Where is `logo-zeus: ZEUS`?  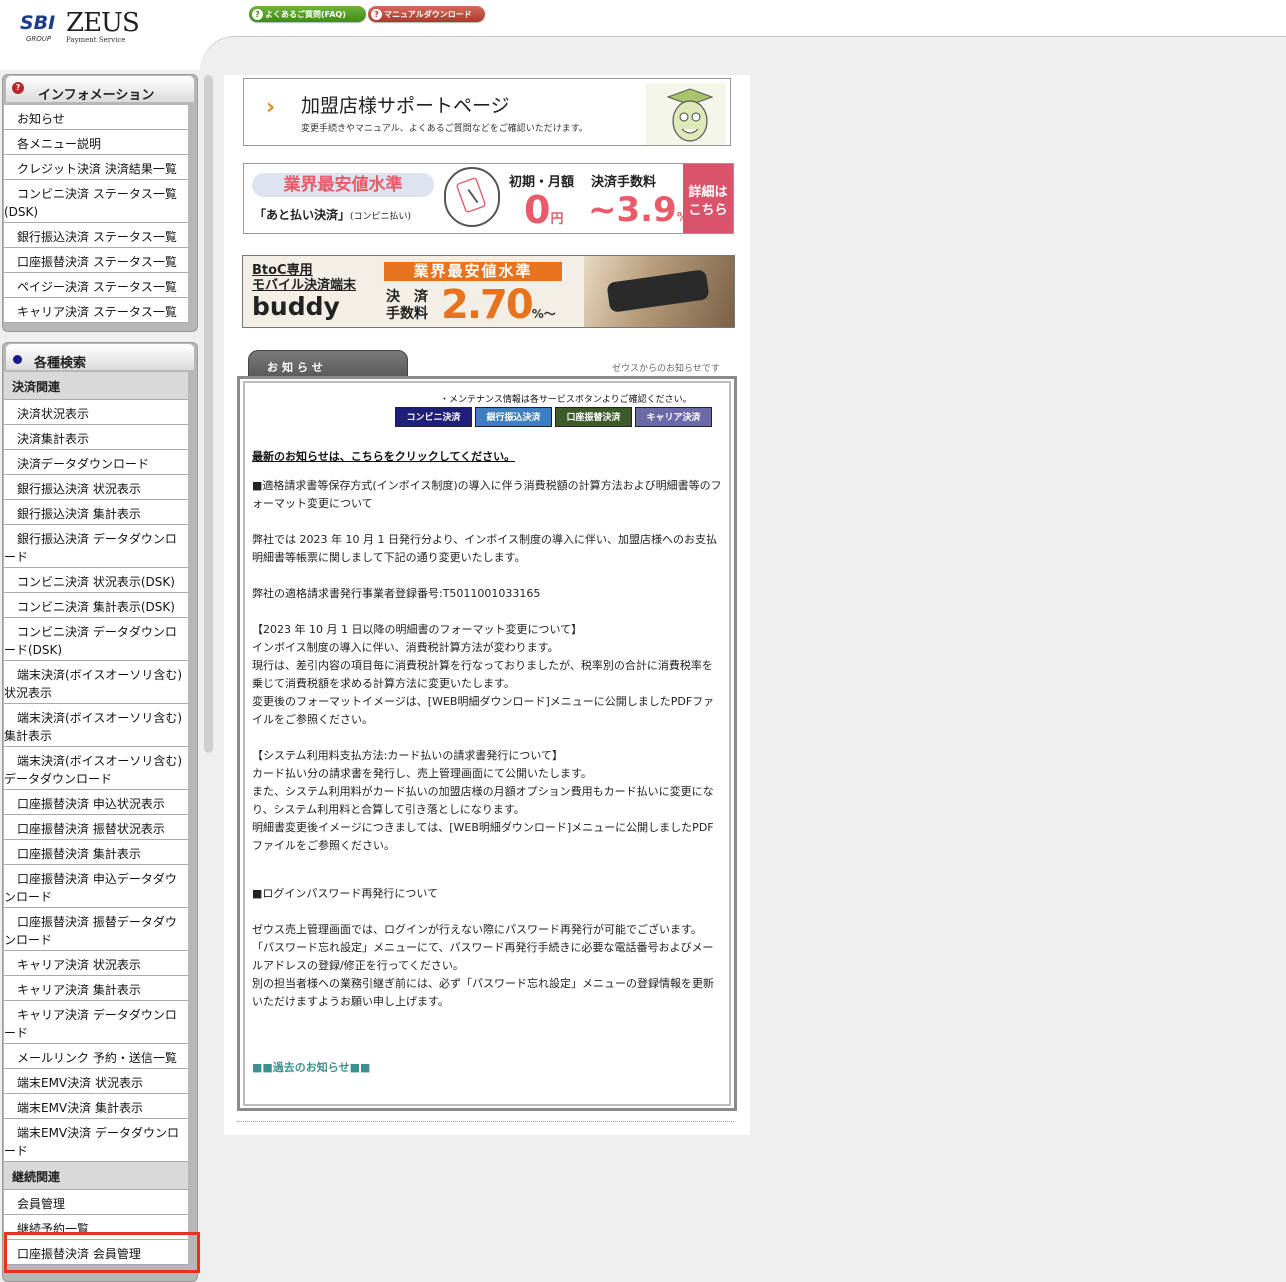 logo-zeus: ZEUS is located at coordinates (103, 23).